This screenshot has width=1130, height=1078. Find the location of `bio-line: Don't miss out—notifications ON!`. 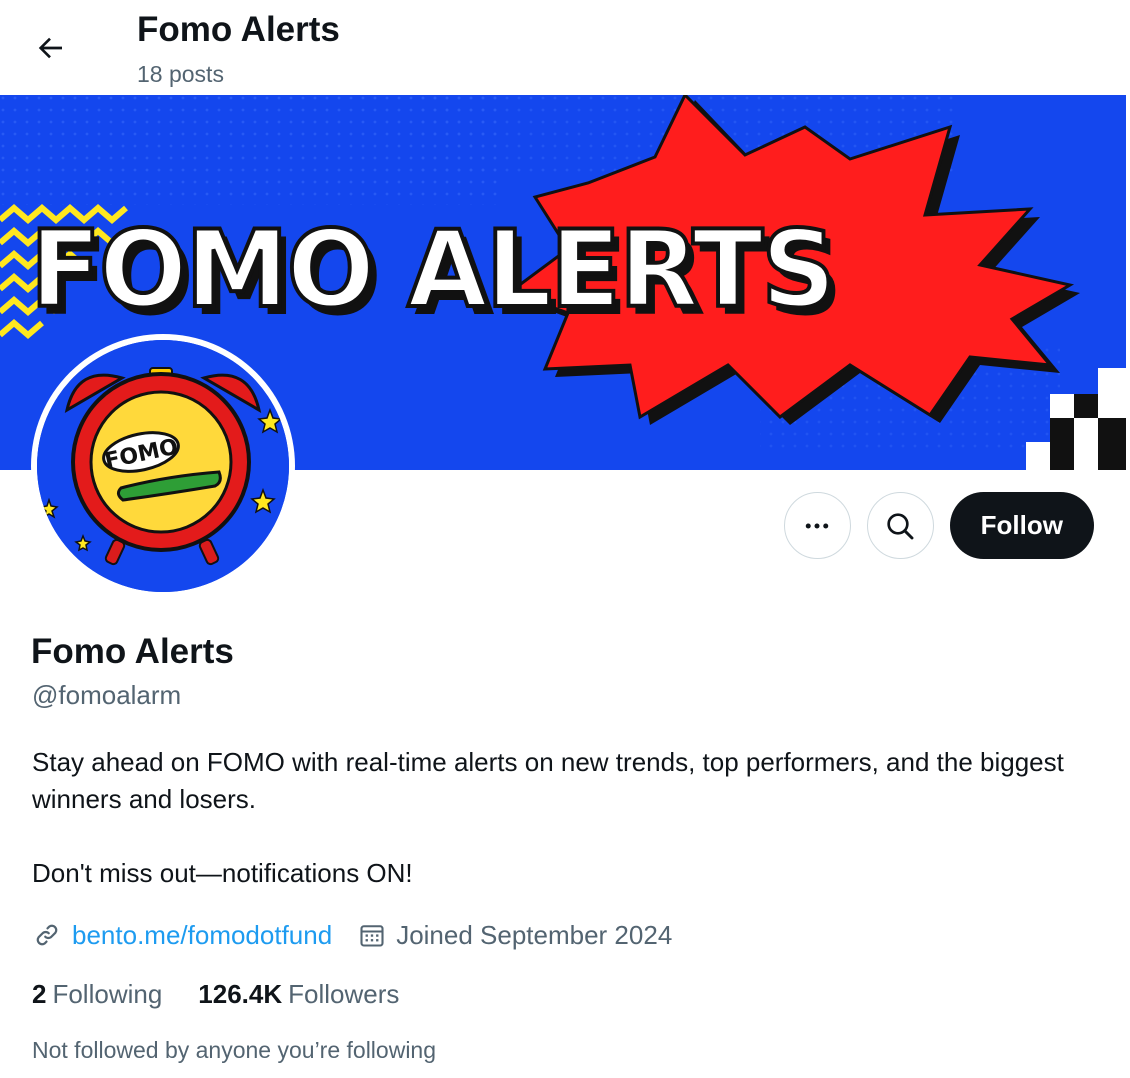

bio-line: Don't miss out—notifications ON! is located at coordinates (222, 873).